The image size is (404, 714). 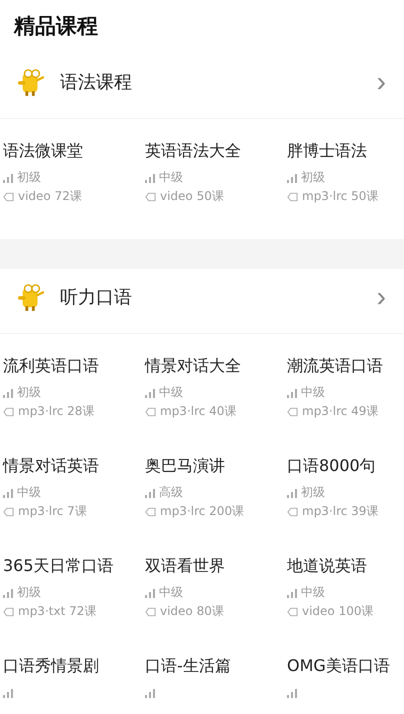 I want to click on course-format: mp3·lrc 28课, so click(x=56, y=411).